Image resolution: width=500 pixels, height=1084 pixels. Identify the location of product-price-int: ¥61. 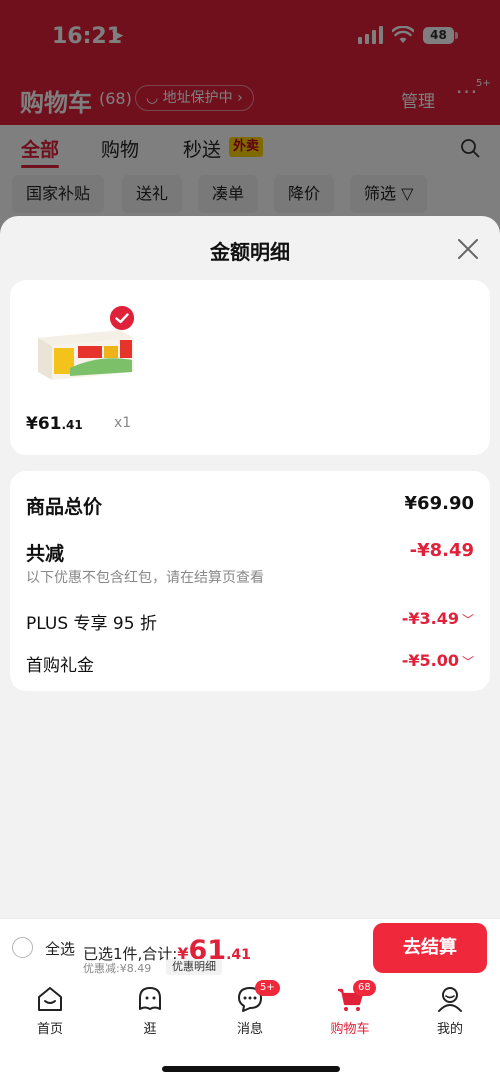
(44, 424).